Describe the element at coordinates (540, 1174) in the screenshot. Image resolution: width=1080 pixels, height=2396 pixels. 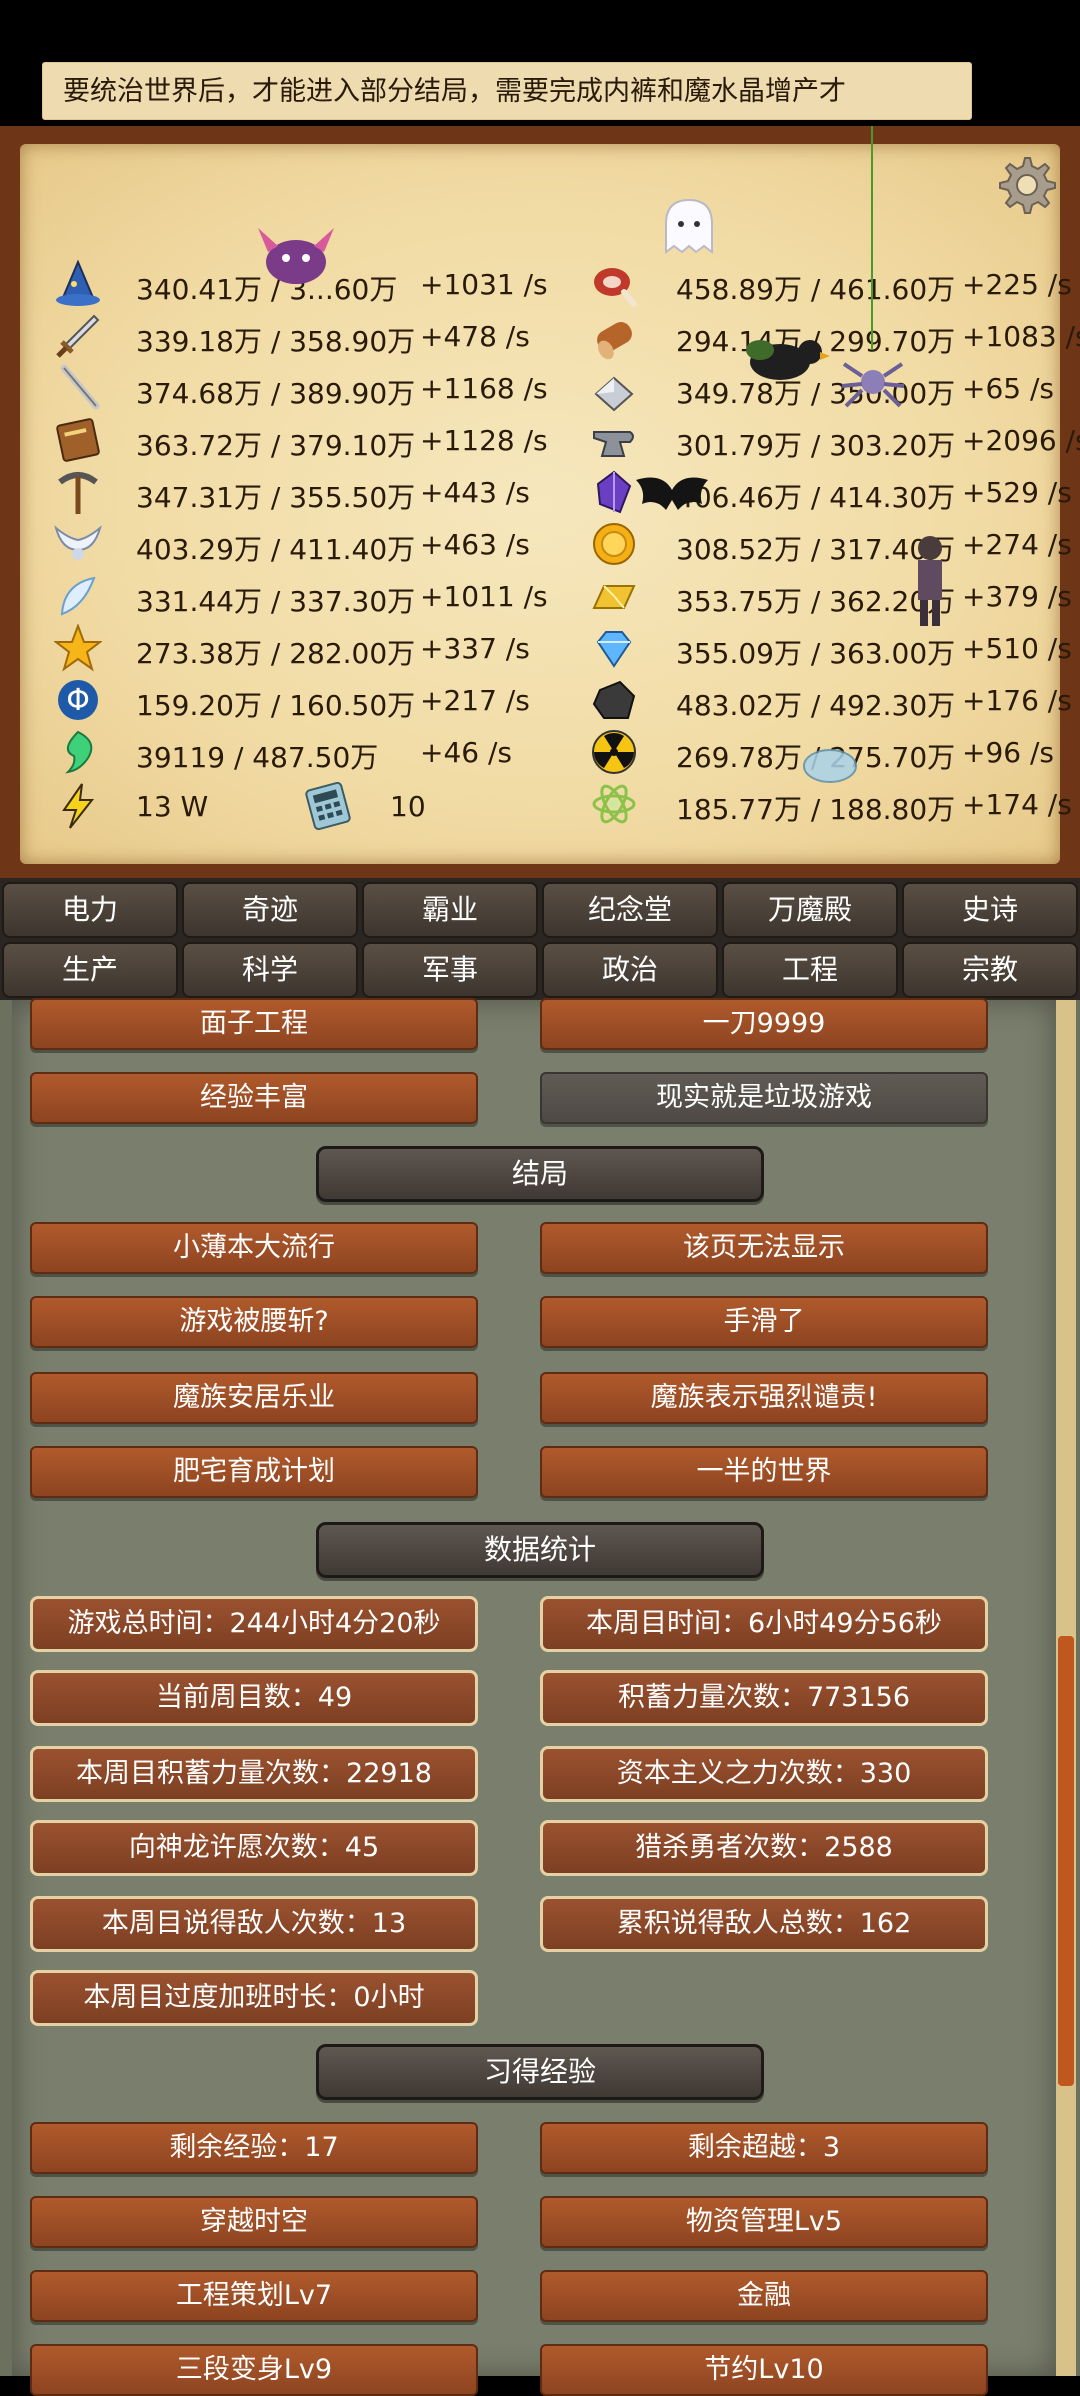
I see `section-endings-header: 结局` at that location.